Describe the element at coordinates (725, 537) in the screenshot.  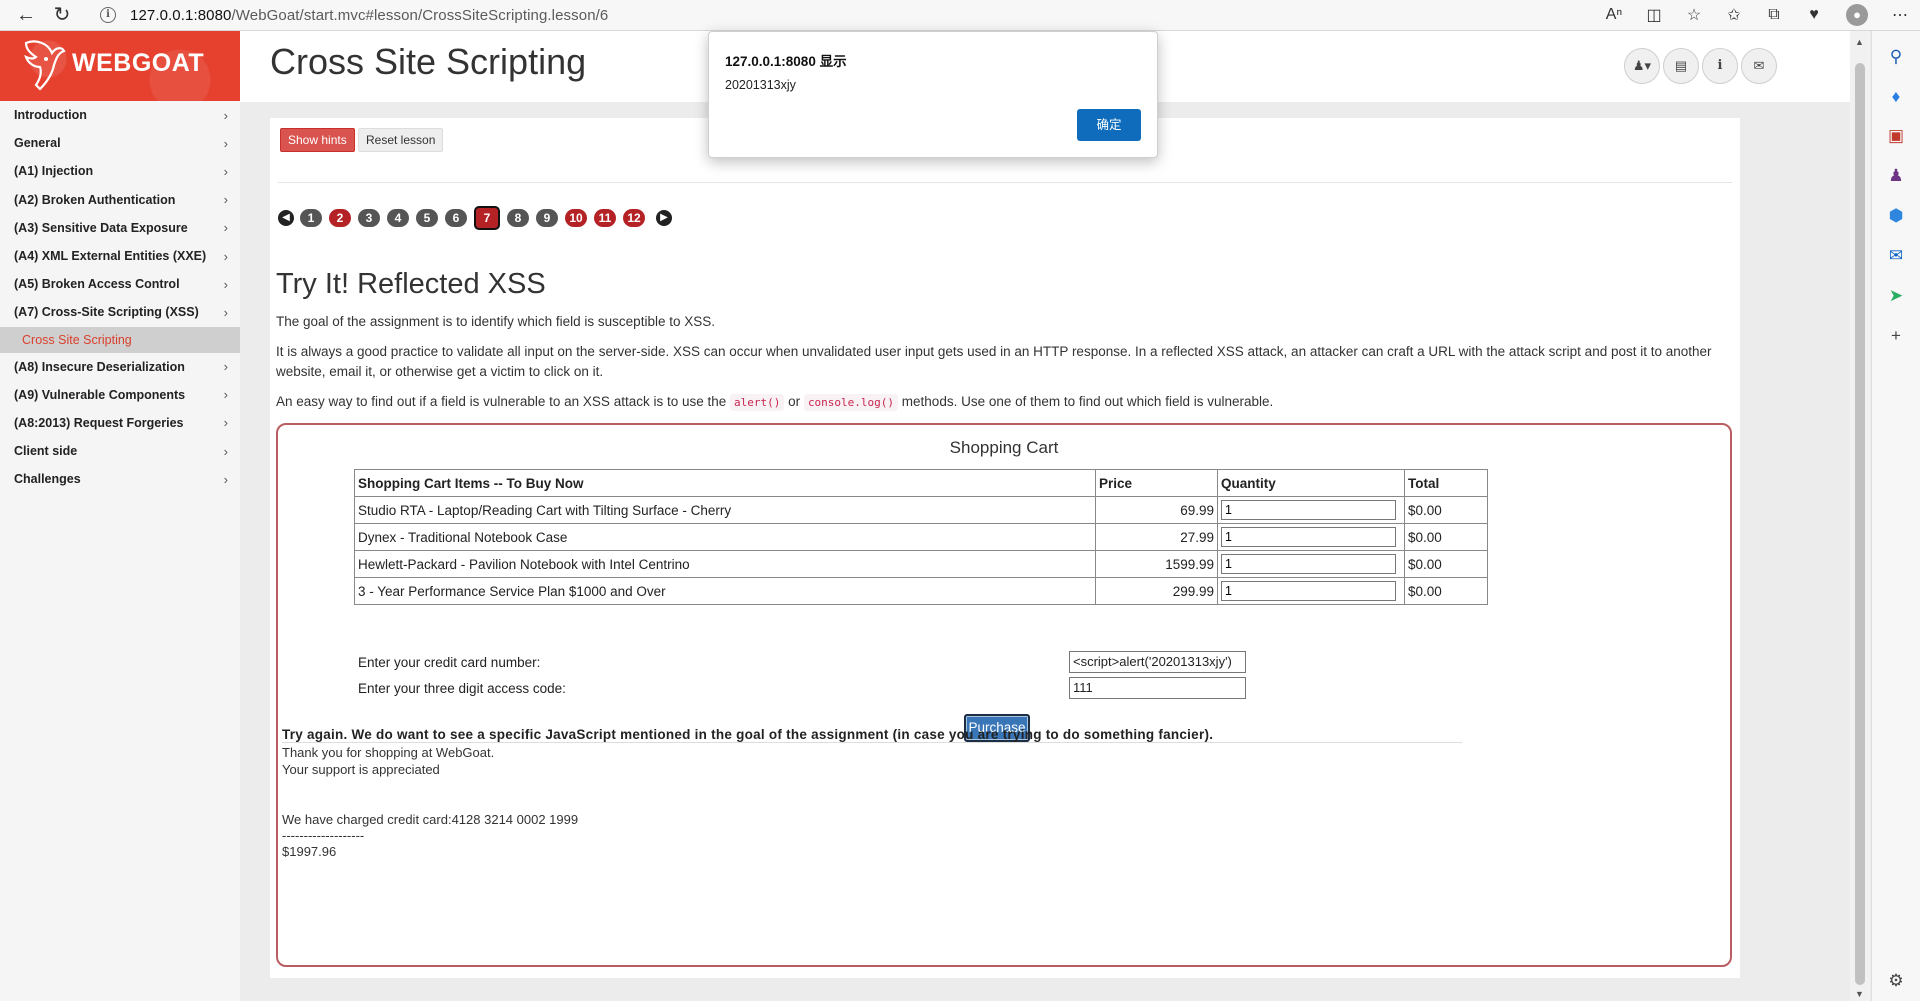
I see `item-name: Dynex - Traditional Notebook Case` at that location.